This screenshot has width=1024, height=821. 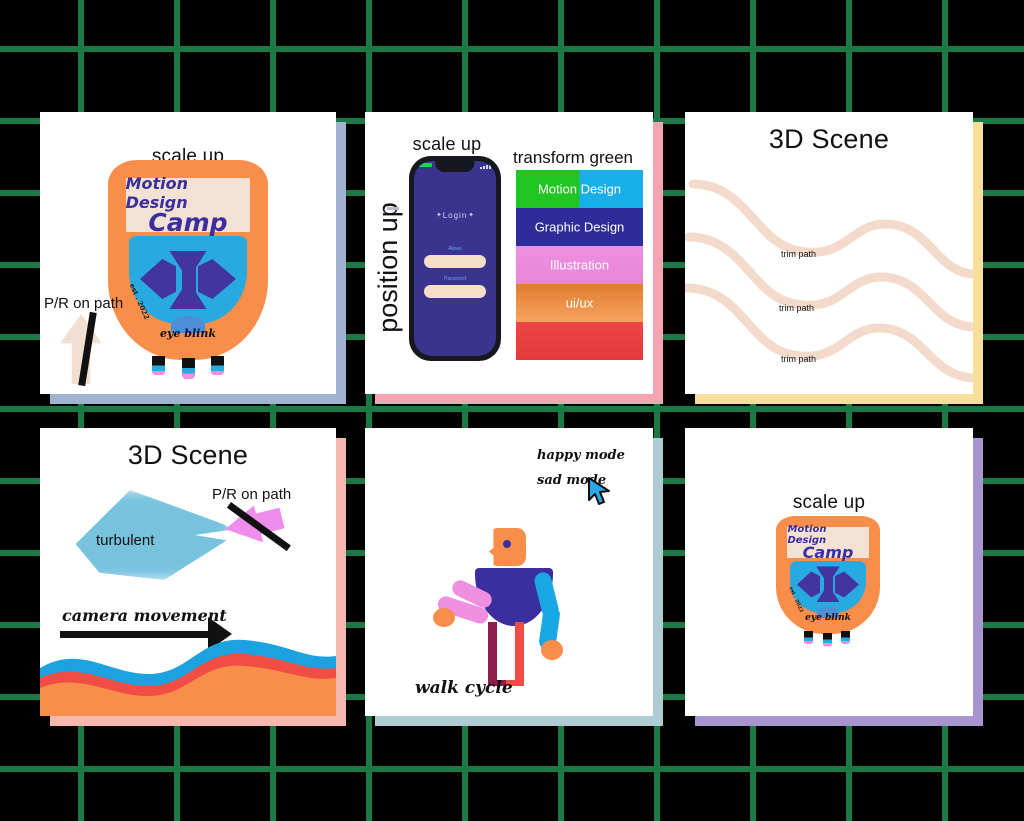 I want to click on tick-mark, so click(x=393, y=208).